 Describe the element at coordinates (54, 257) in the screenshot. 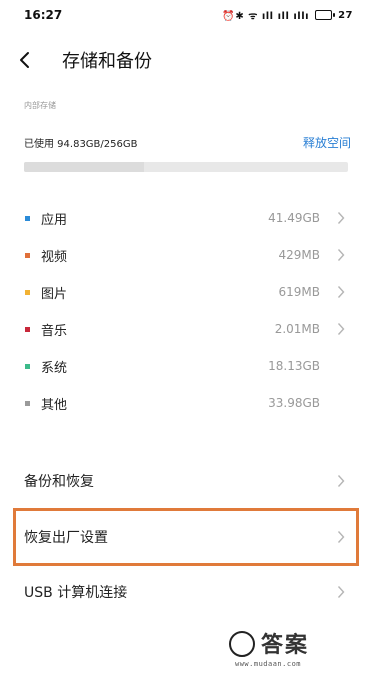

I see `category-label: 视频` at that location.